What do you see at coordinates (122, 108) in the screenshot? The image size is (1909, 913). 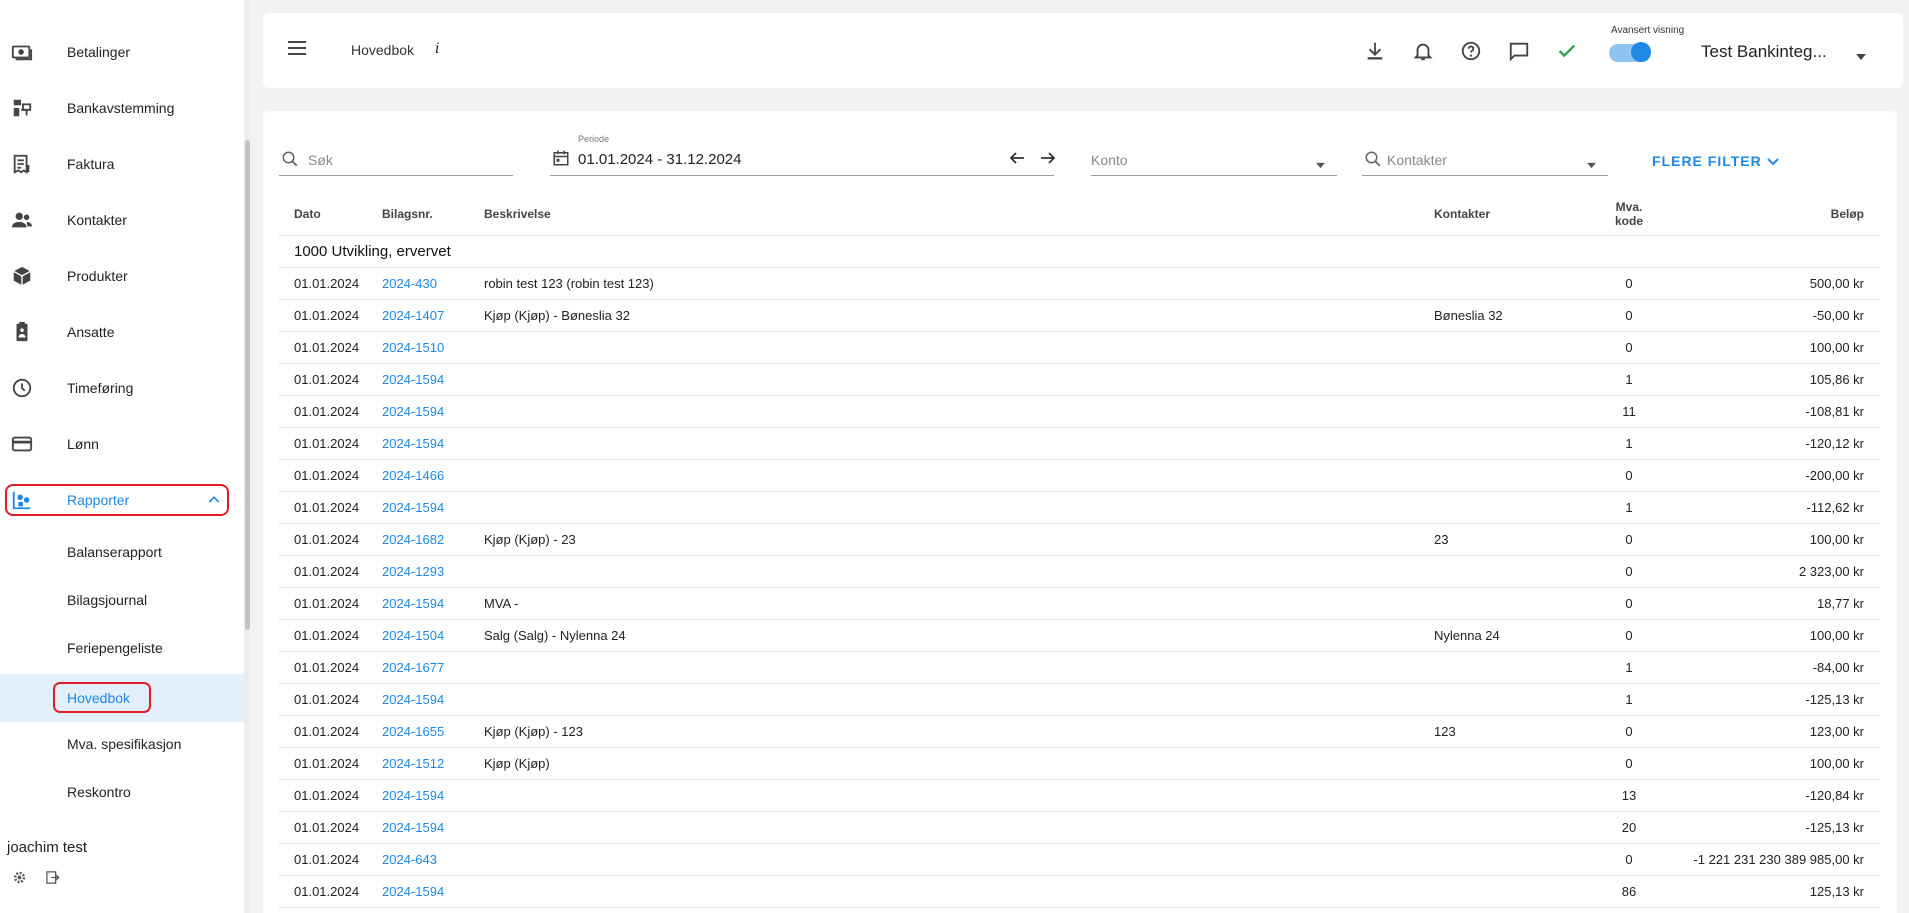 I see `sidebar-item-bankavstemming: Bankavstemming` at bounding box center [122, 108].